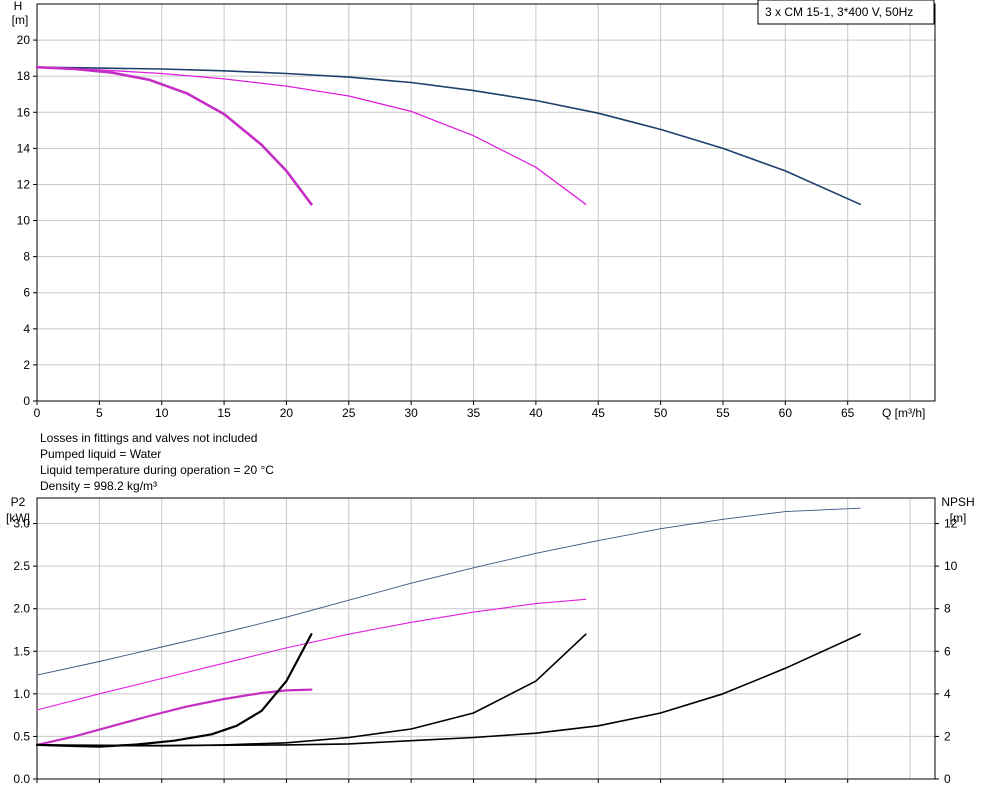 The width and height of the screenshot is (983, 801). I want to click on x-tick-label: 5, so click(99, 413).